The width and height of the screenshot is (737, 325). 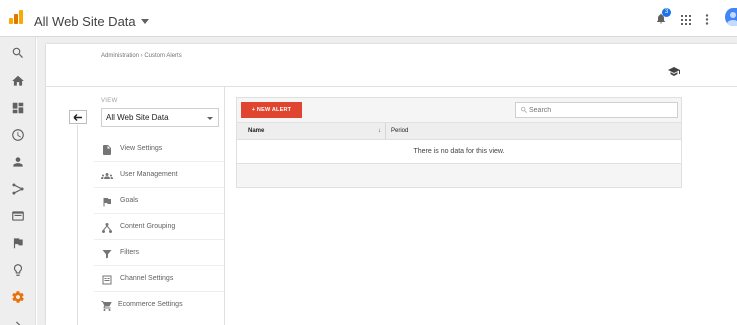 What do you see at coordinates (686, 18) in the screenshot?
I see `apps-grid-icon` at bounding box center [686, 18].